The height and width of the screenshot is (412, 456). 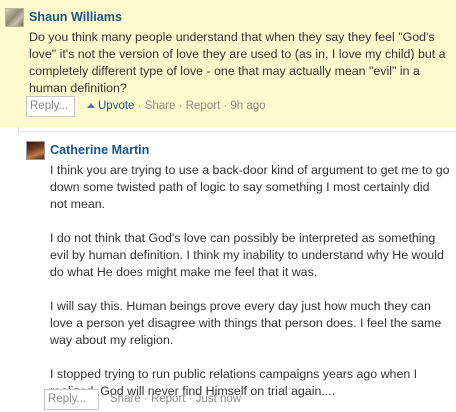 What do you see at coordinates (237, 131) in the screenshot?
I see `divider` at bounding box center [237, 131].